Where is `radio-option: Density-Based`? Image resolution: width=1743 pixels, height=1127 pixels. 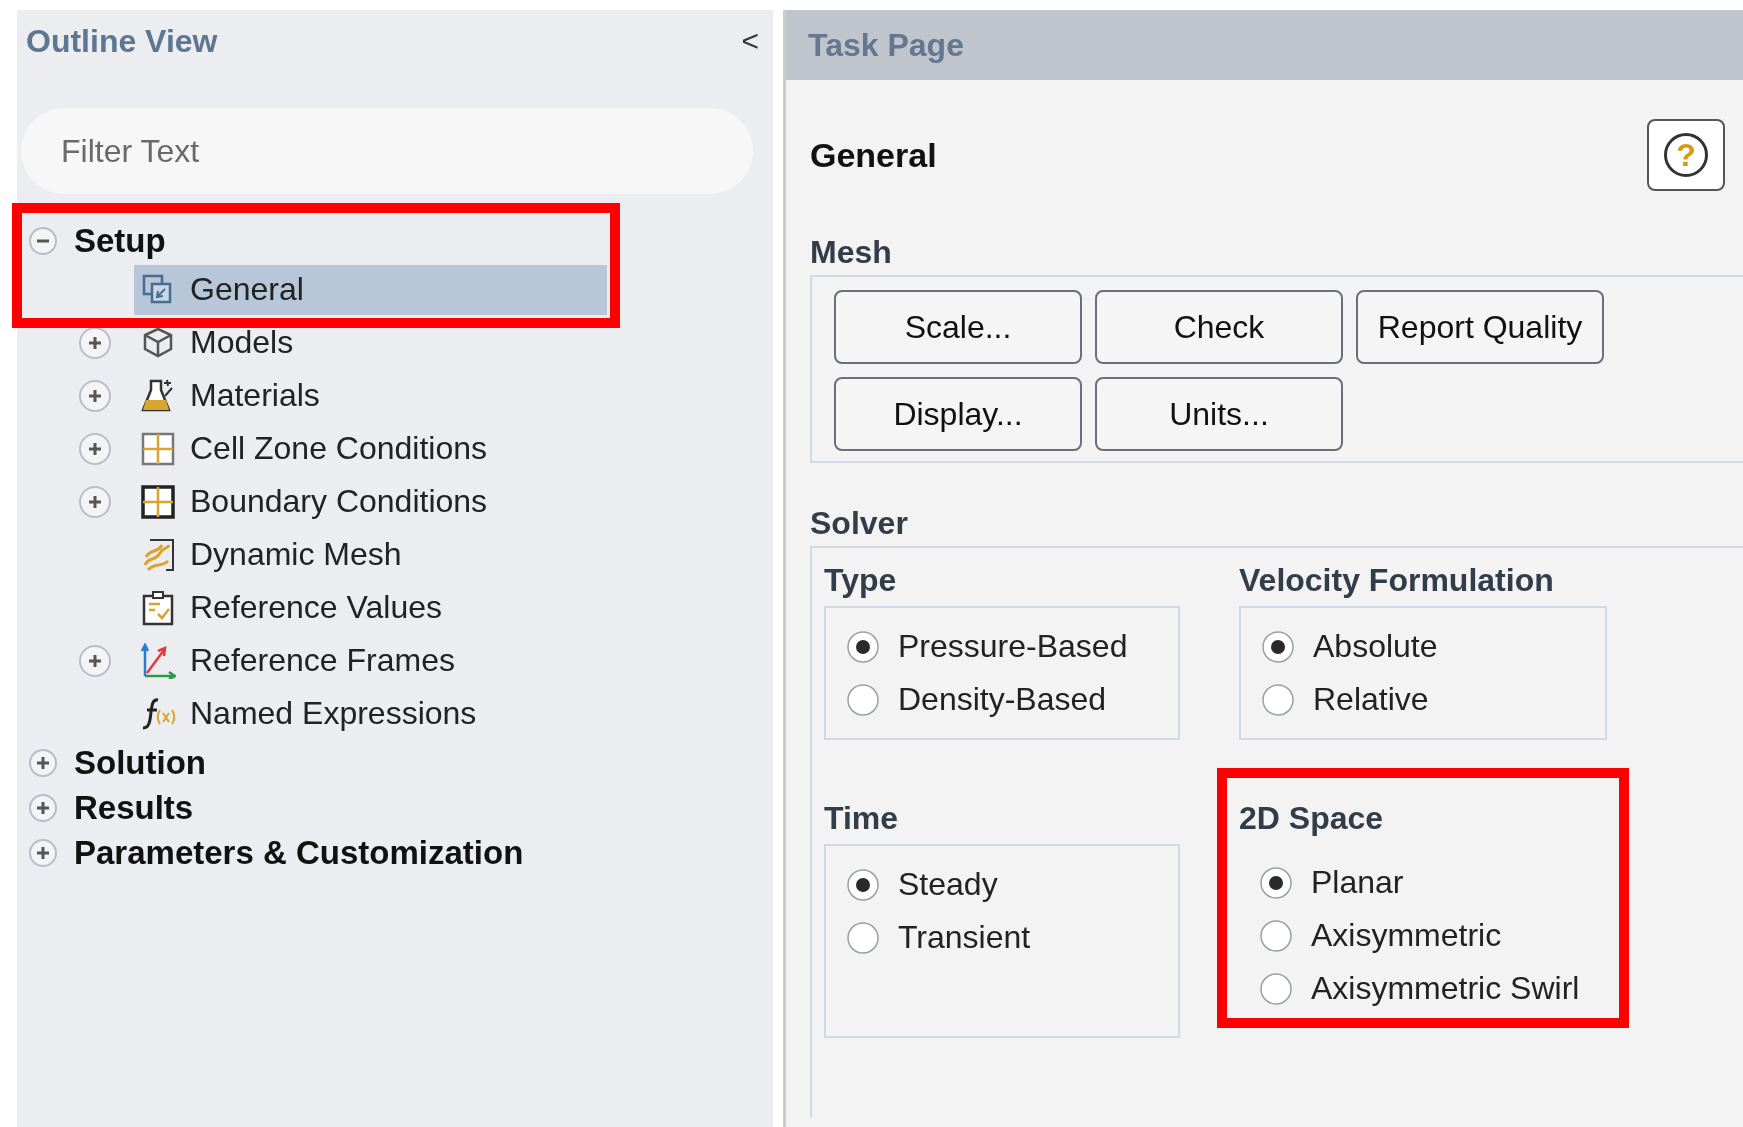 radio-option: Density-Based is located at coordinates (1012, 699).